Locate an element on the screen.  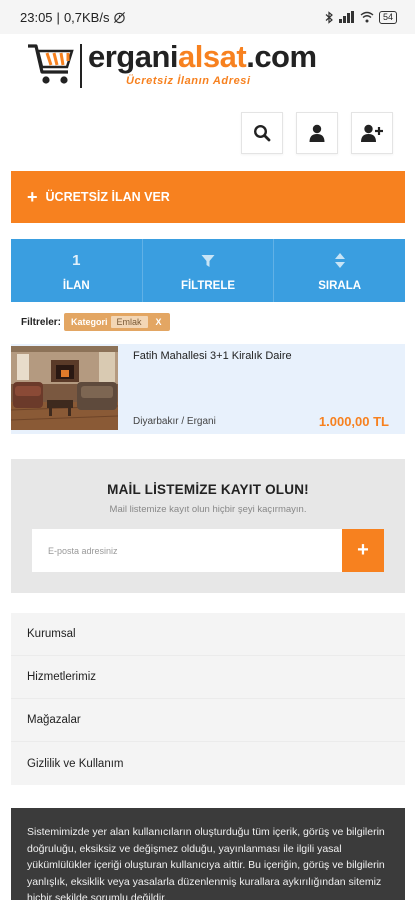
site-logo: erganialsat.com Ücretsiz İlanın Adresi is located at coordinates (171, 64).